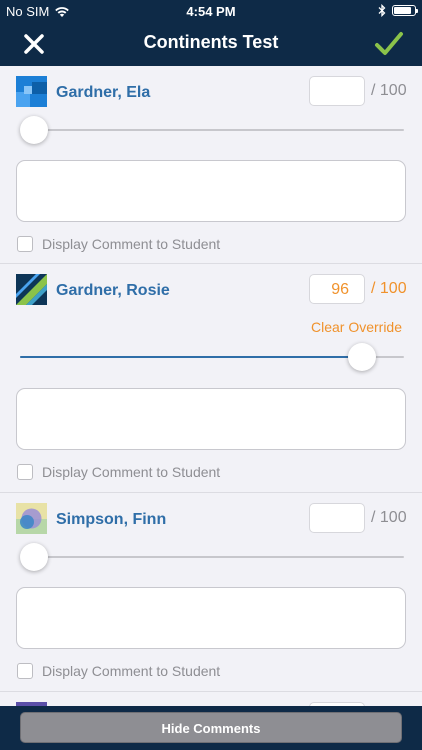  What do you see at coordinates (103, 93) in the screenshot?
I see `student-name: Gardner, Ela` at bounding box center [103, 93].